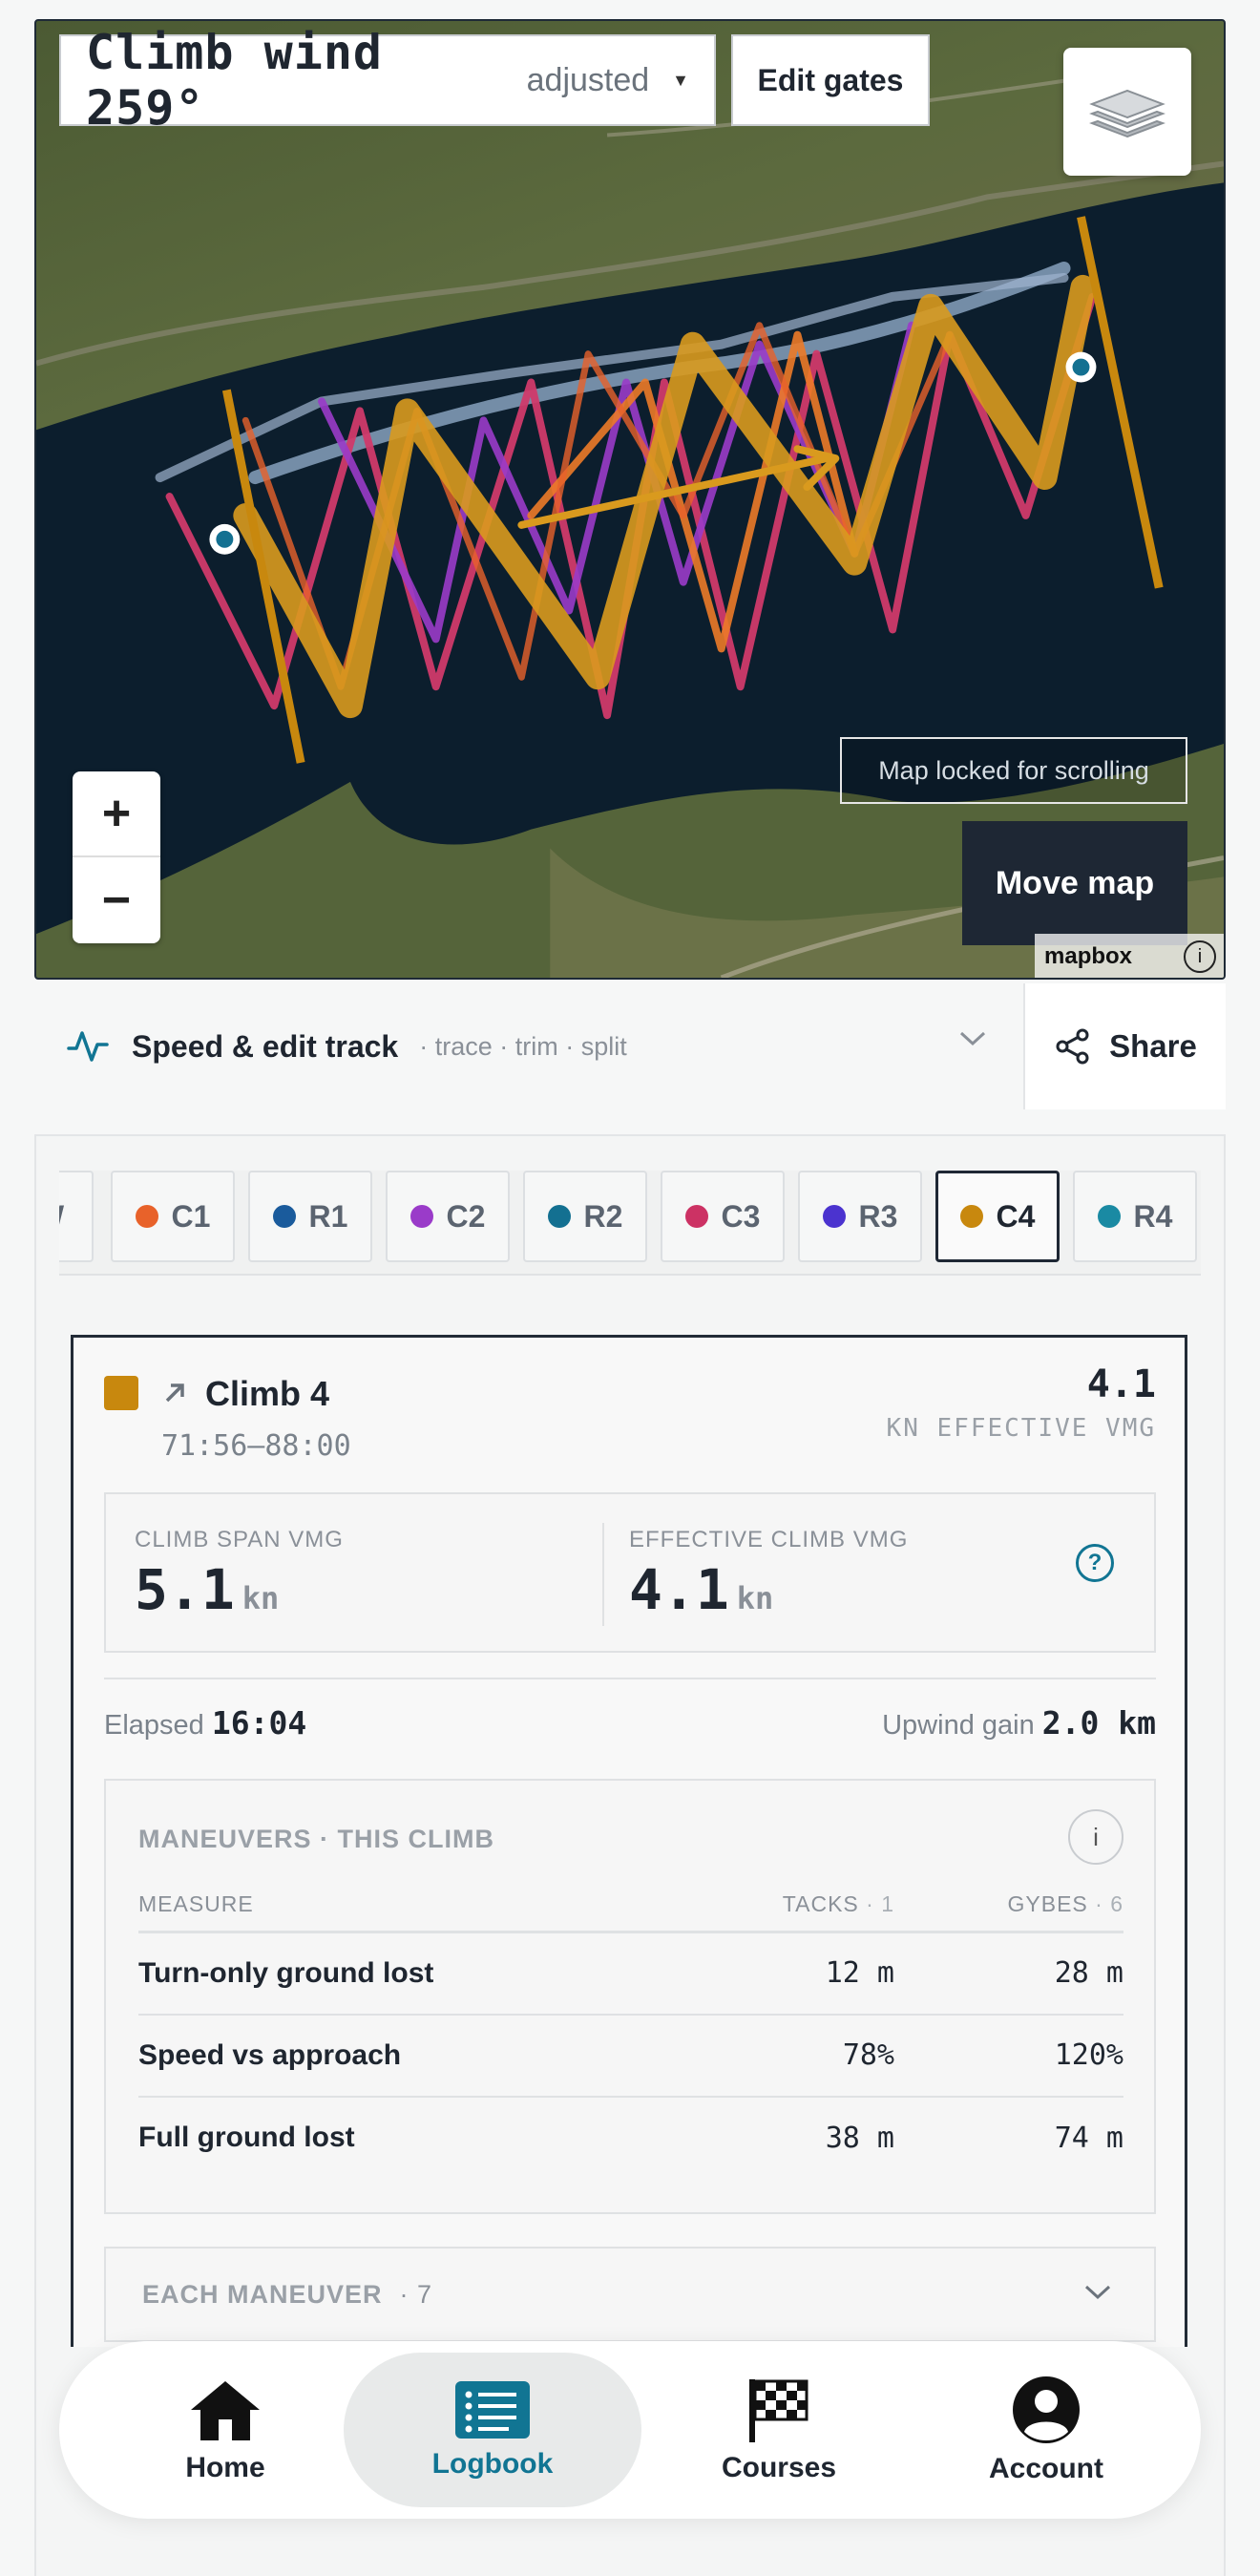 The height and width of the screenshot is (2576, 1260). Describe the element at coordinates (680, 80) in the screenshot. I see `dropdown-caret-icon: ▼` at that location.